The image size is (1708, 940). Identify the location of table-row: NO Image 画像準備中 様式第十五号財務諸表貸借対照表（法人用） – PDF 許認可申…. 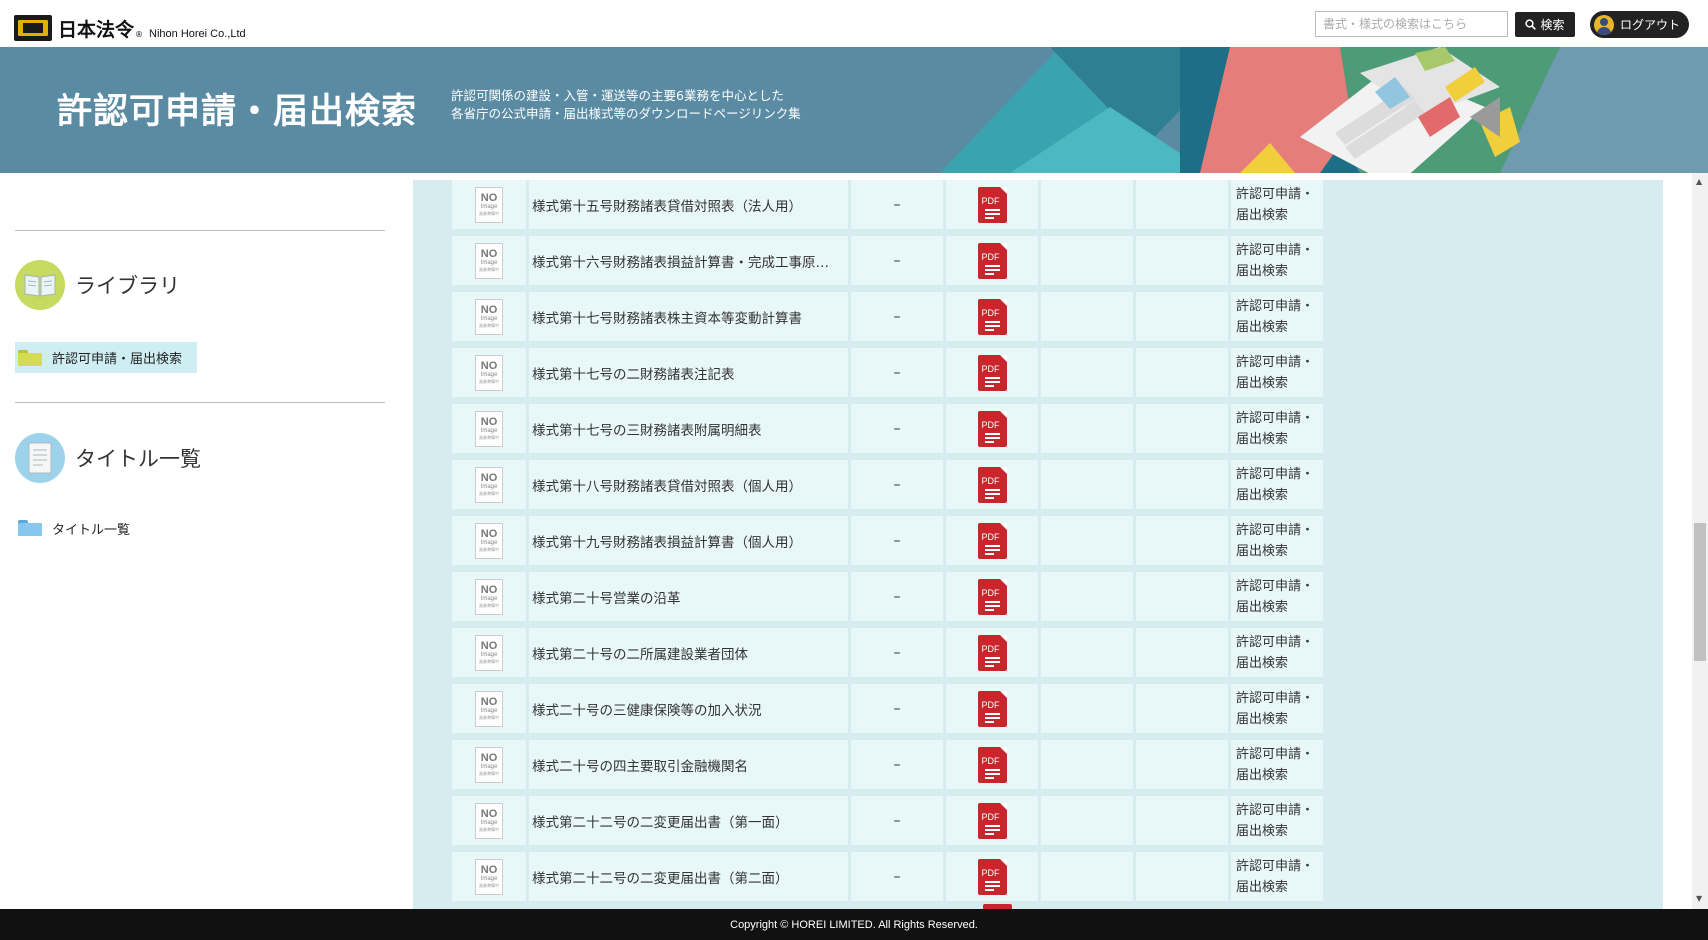
(889, 208).